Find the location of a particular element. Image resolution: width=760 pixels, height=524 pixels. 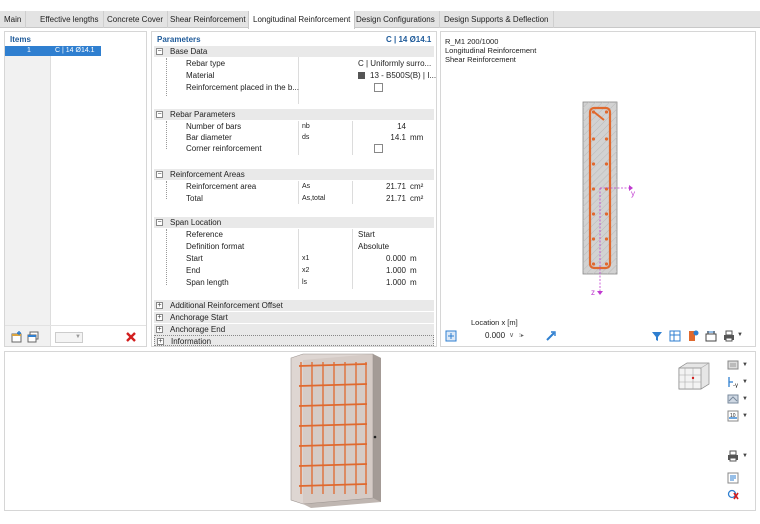

delete-icon is located at coordinates (131, 337).